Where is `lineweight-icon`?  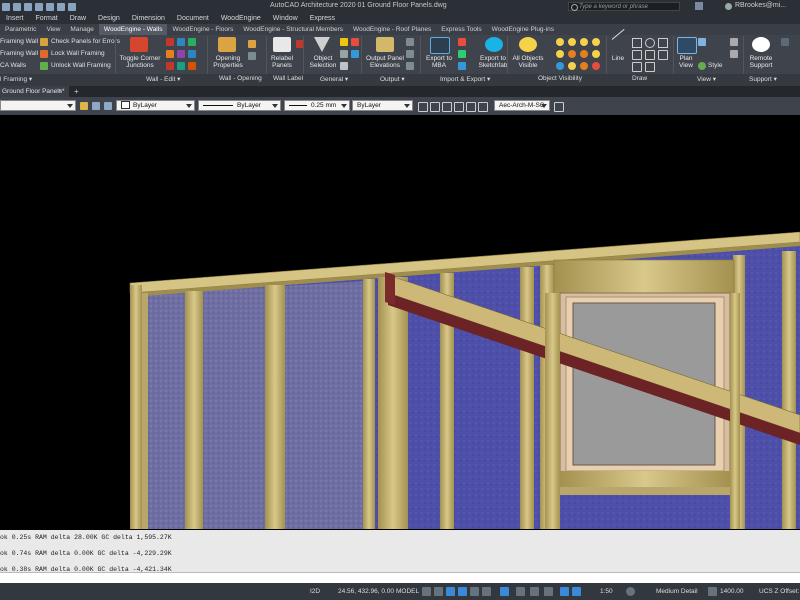
lineweight-icon is located at coordinates (520, 591).